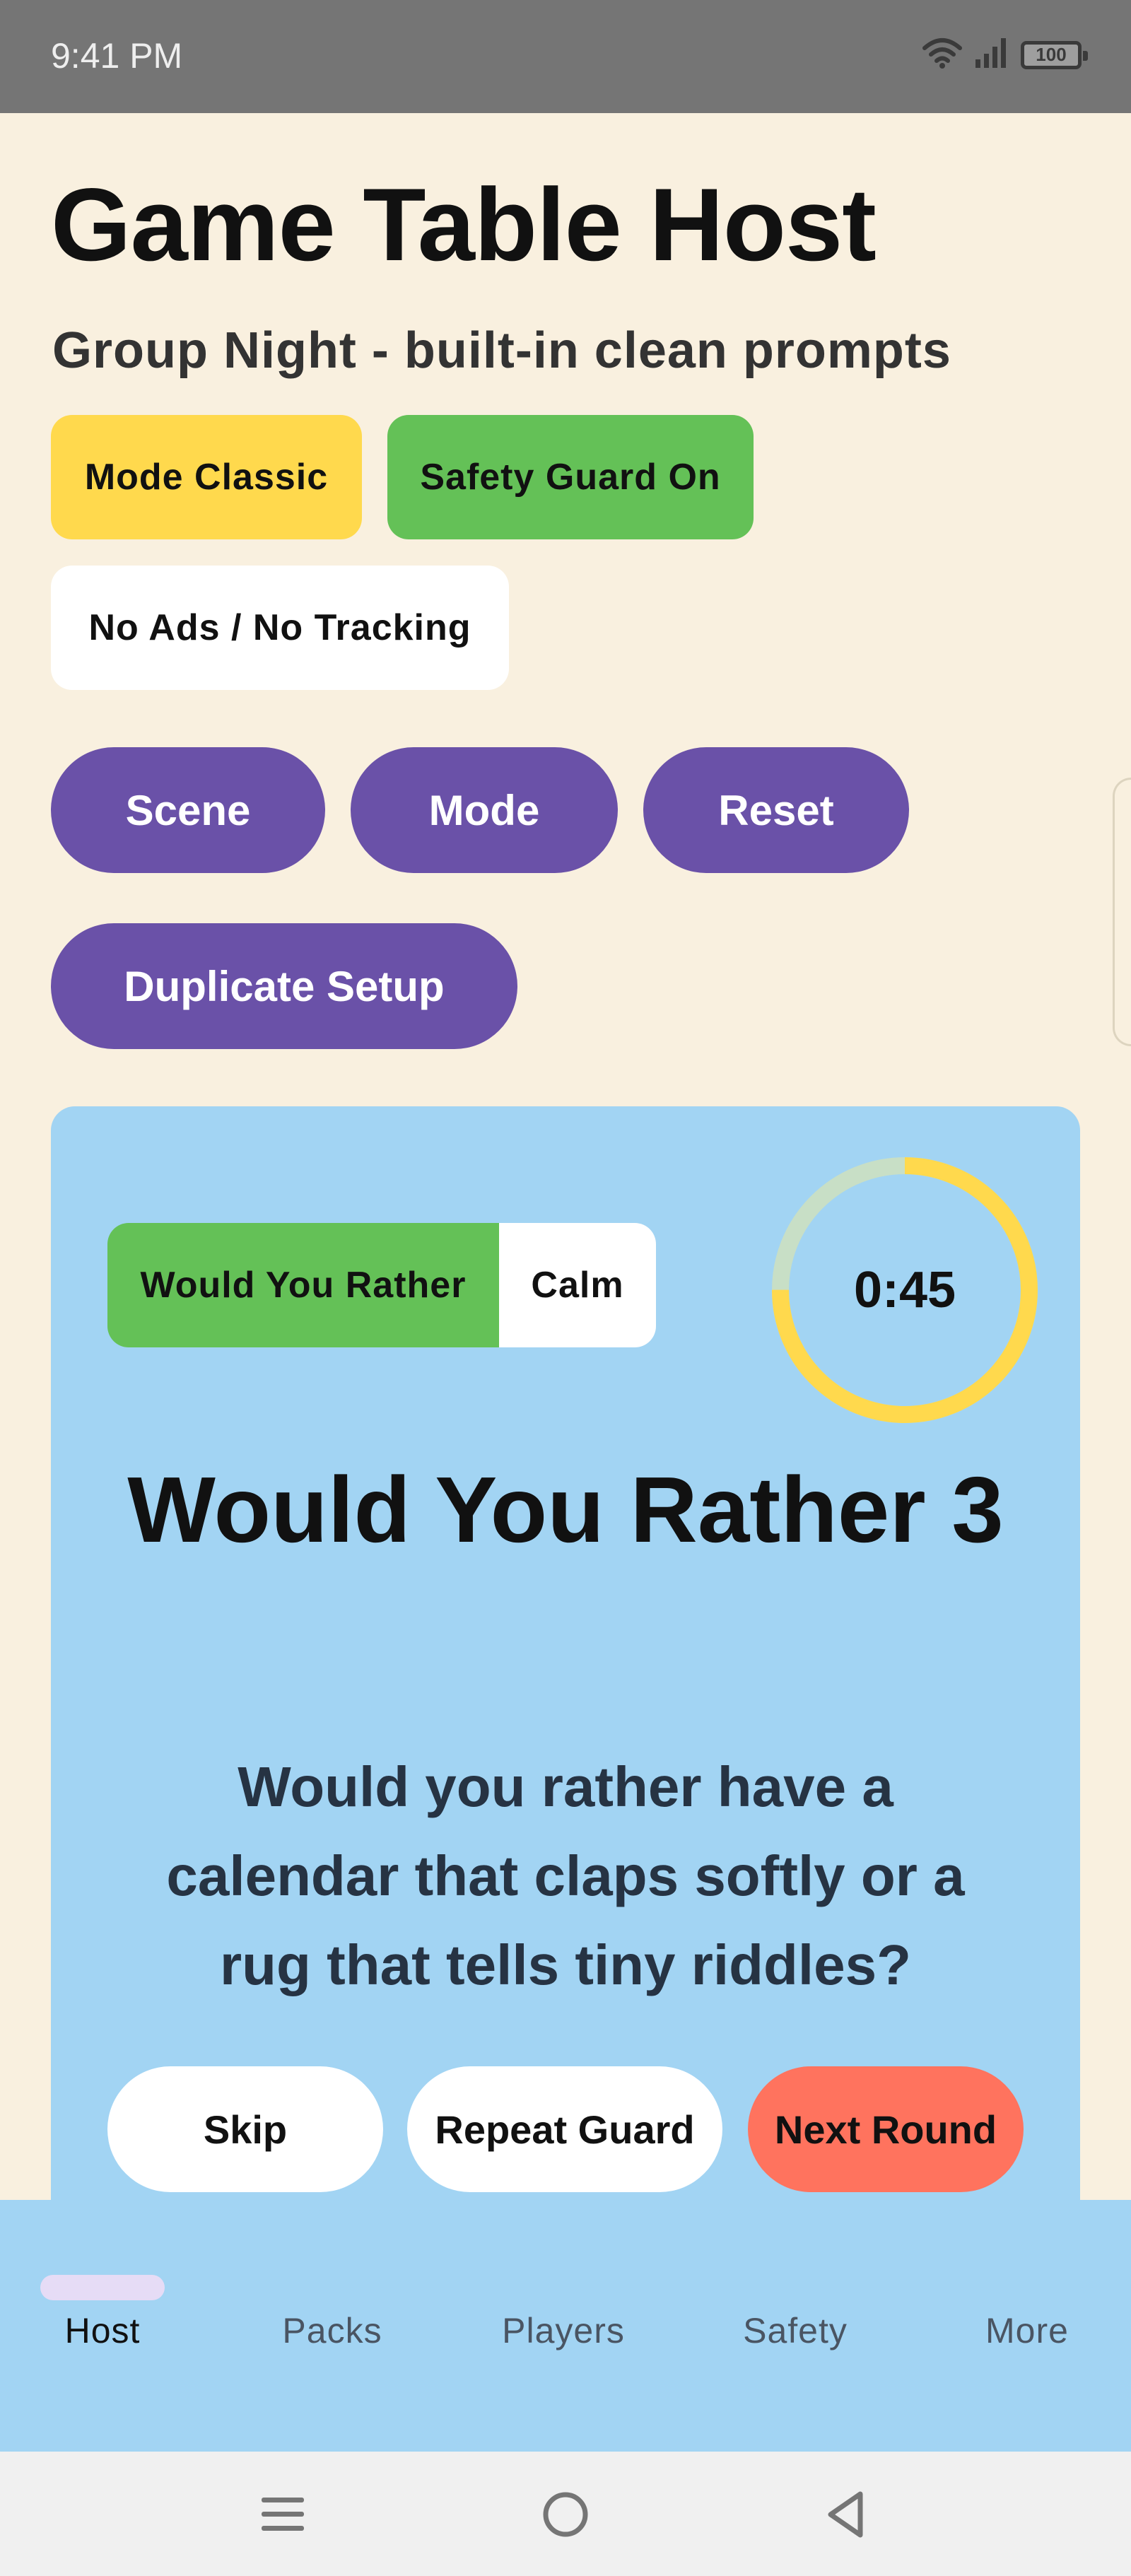  Describe the element at coordinates (502, 350) in the screenshot. I see `page-subtitle: Group Night - built-in clean prompts` at that location.